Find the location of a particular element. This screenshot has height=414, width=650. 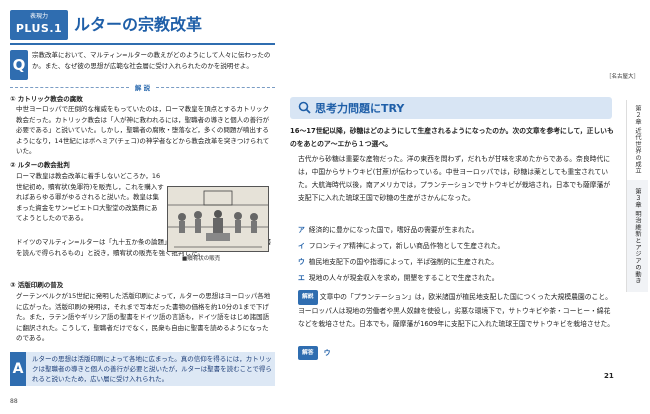

answer-letter: ウ is located at coordinates (327, 353).